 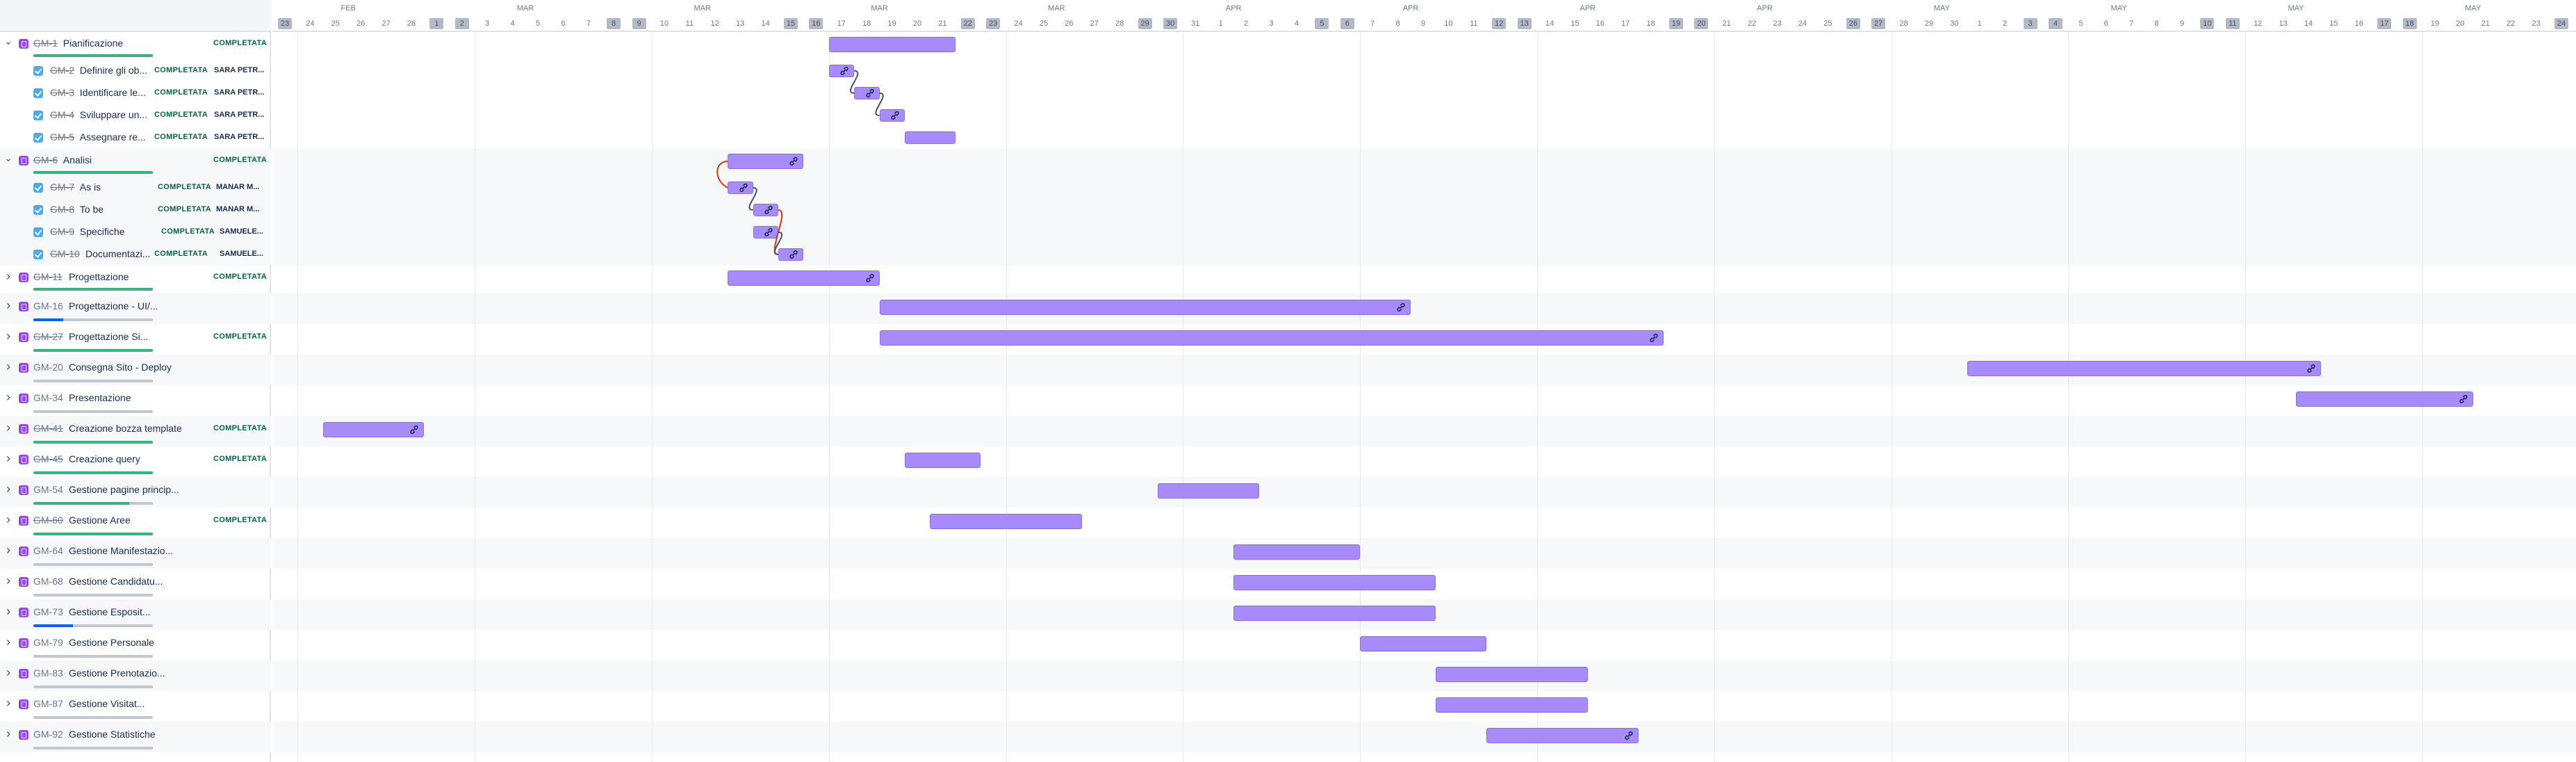 What do you see at coordinates (48, 336) in the screenshot?
I see `issue-key: GM-27` at bounding box center [48, 336].